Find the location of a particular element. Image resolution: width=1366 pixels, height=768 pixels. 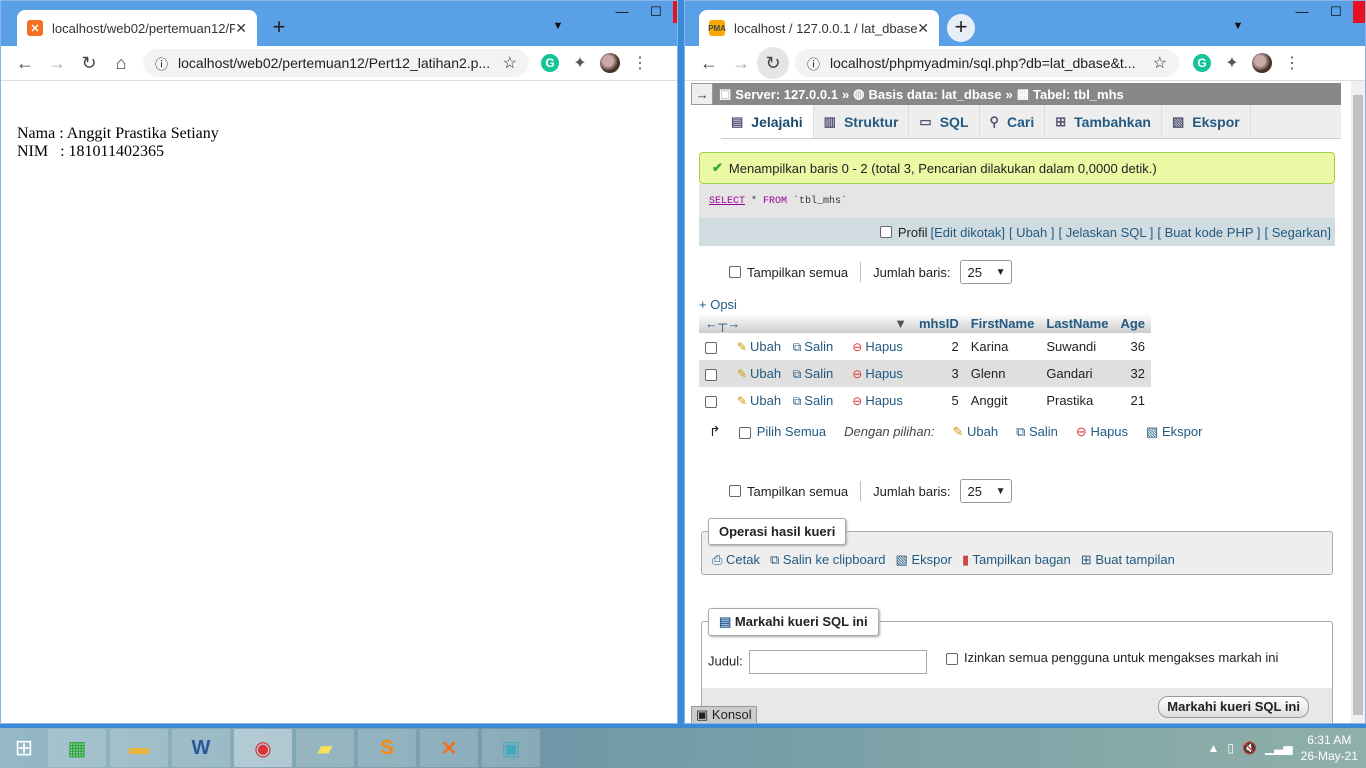

explain-sql-link: [ Jelaskan SQL ] is located at coordinates (1105, 232).